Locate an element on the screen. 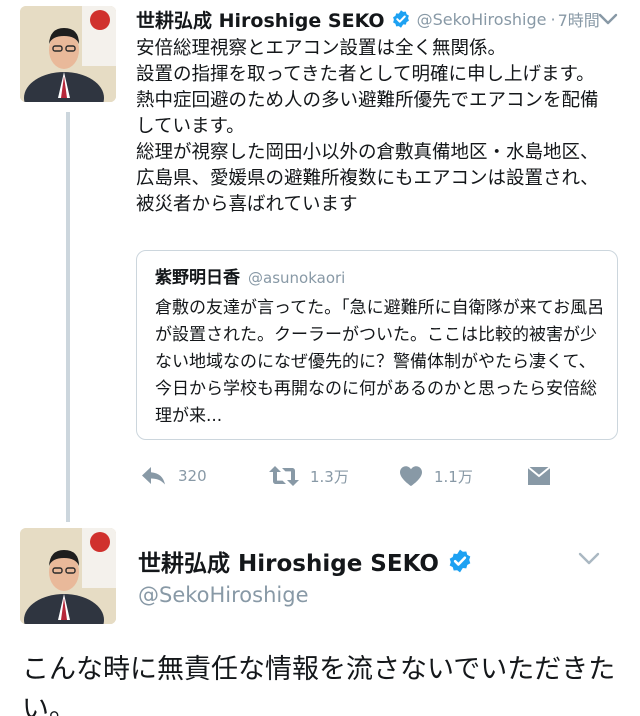 This screenshot has width=640, height=716. tweet-text-line: 熱中症回避のため人の多い避難所優先でエアコンを配備しています。 is located at coordinates (367, 113).